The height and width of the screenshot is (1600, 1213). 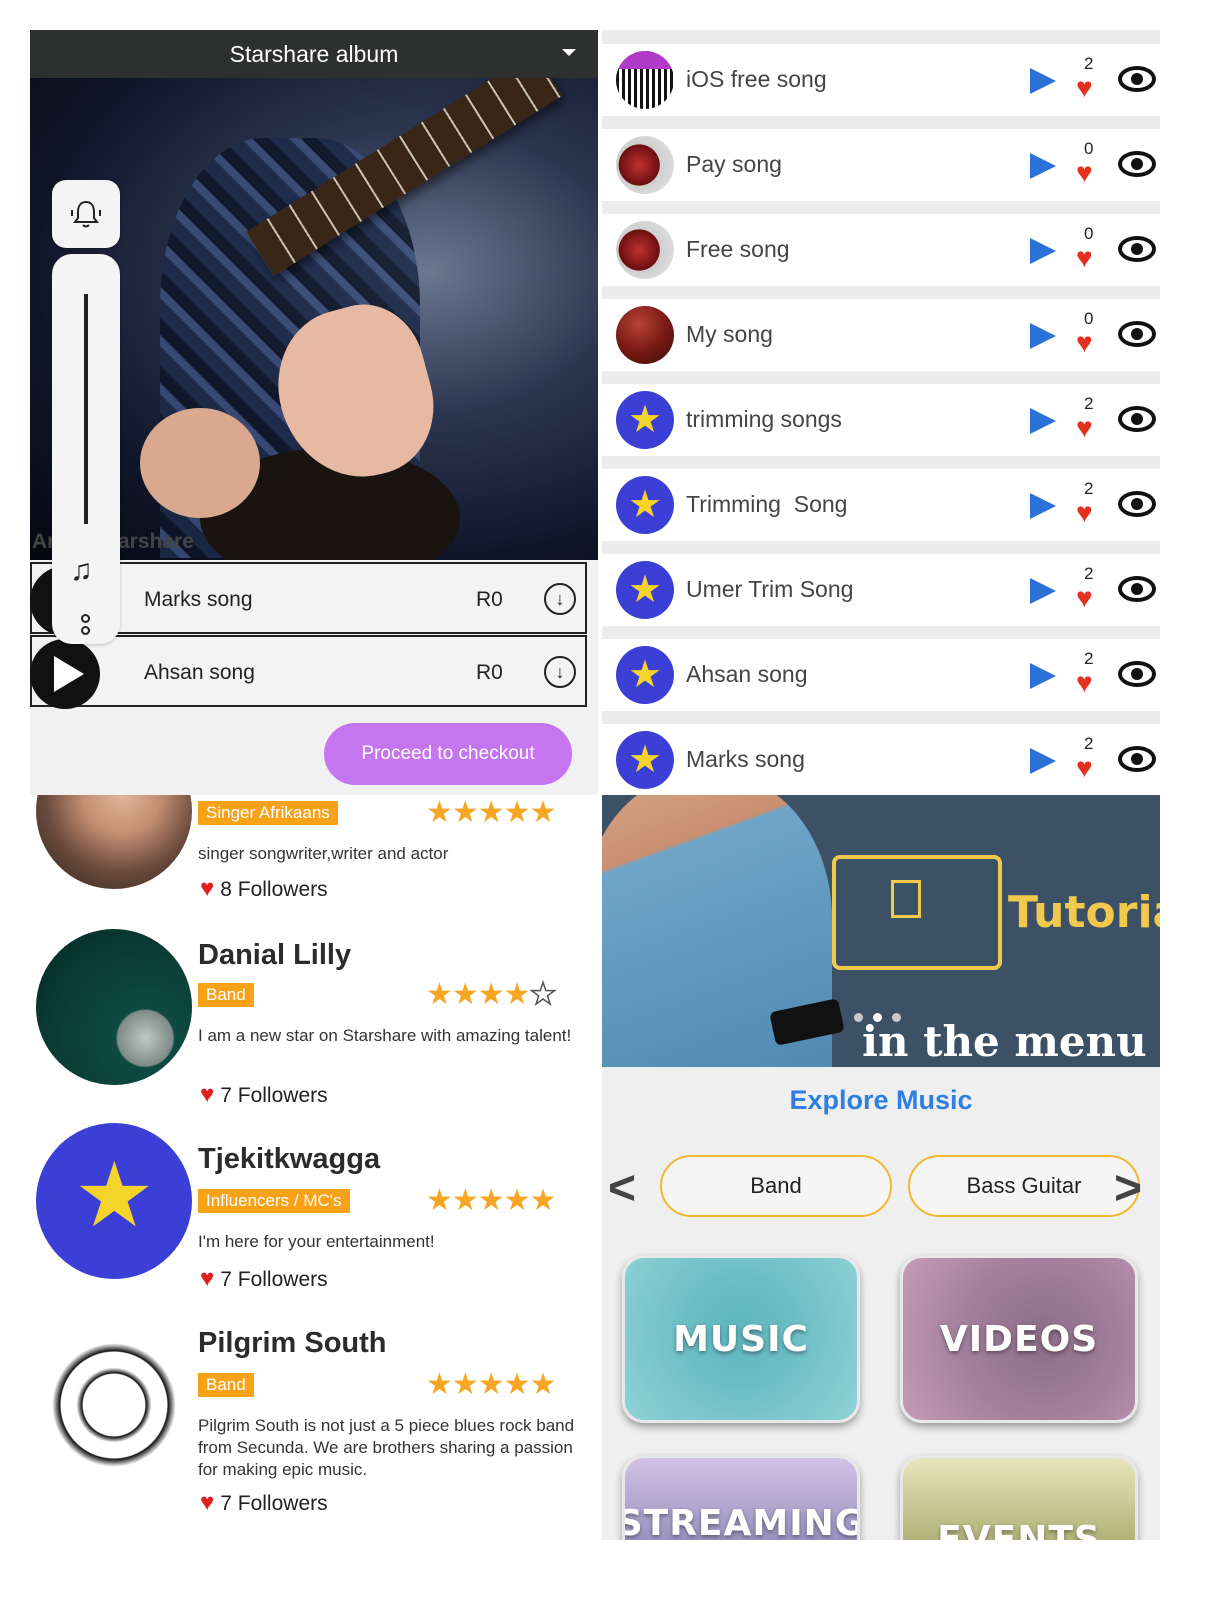 I want to click on volume-slider: ♫, so click(x=86, y=449).